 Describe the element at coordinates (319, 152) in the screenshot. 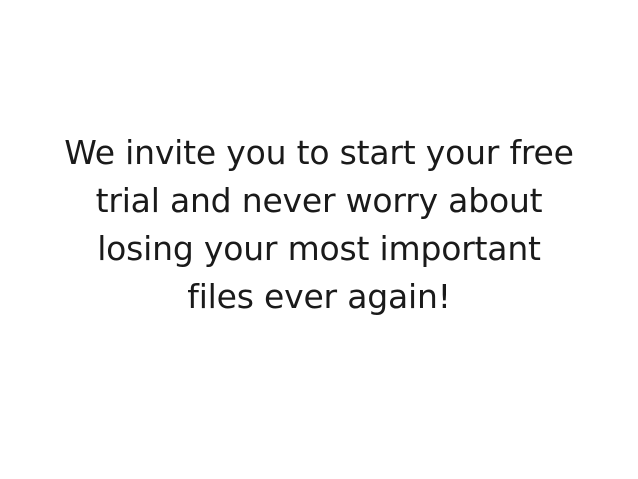

I see `message-line-1: We invite you to start your free` at that location.